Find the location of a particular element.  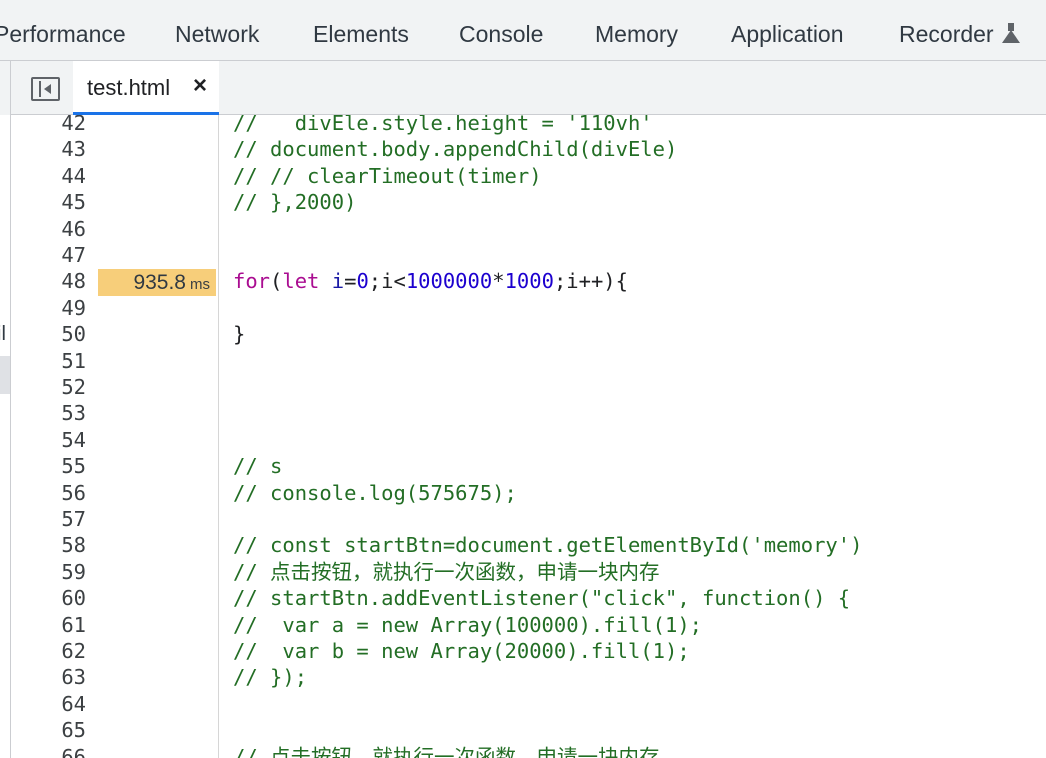

line-number: 59 is located at coordinates (49, 572).